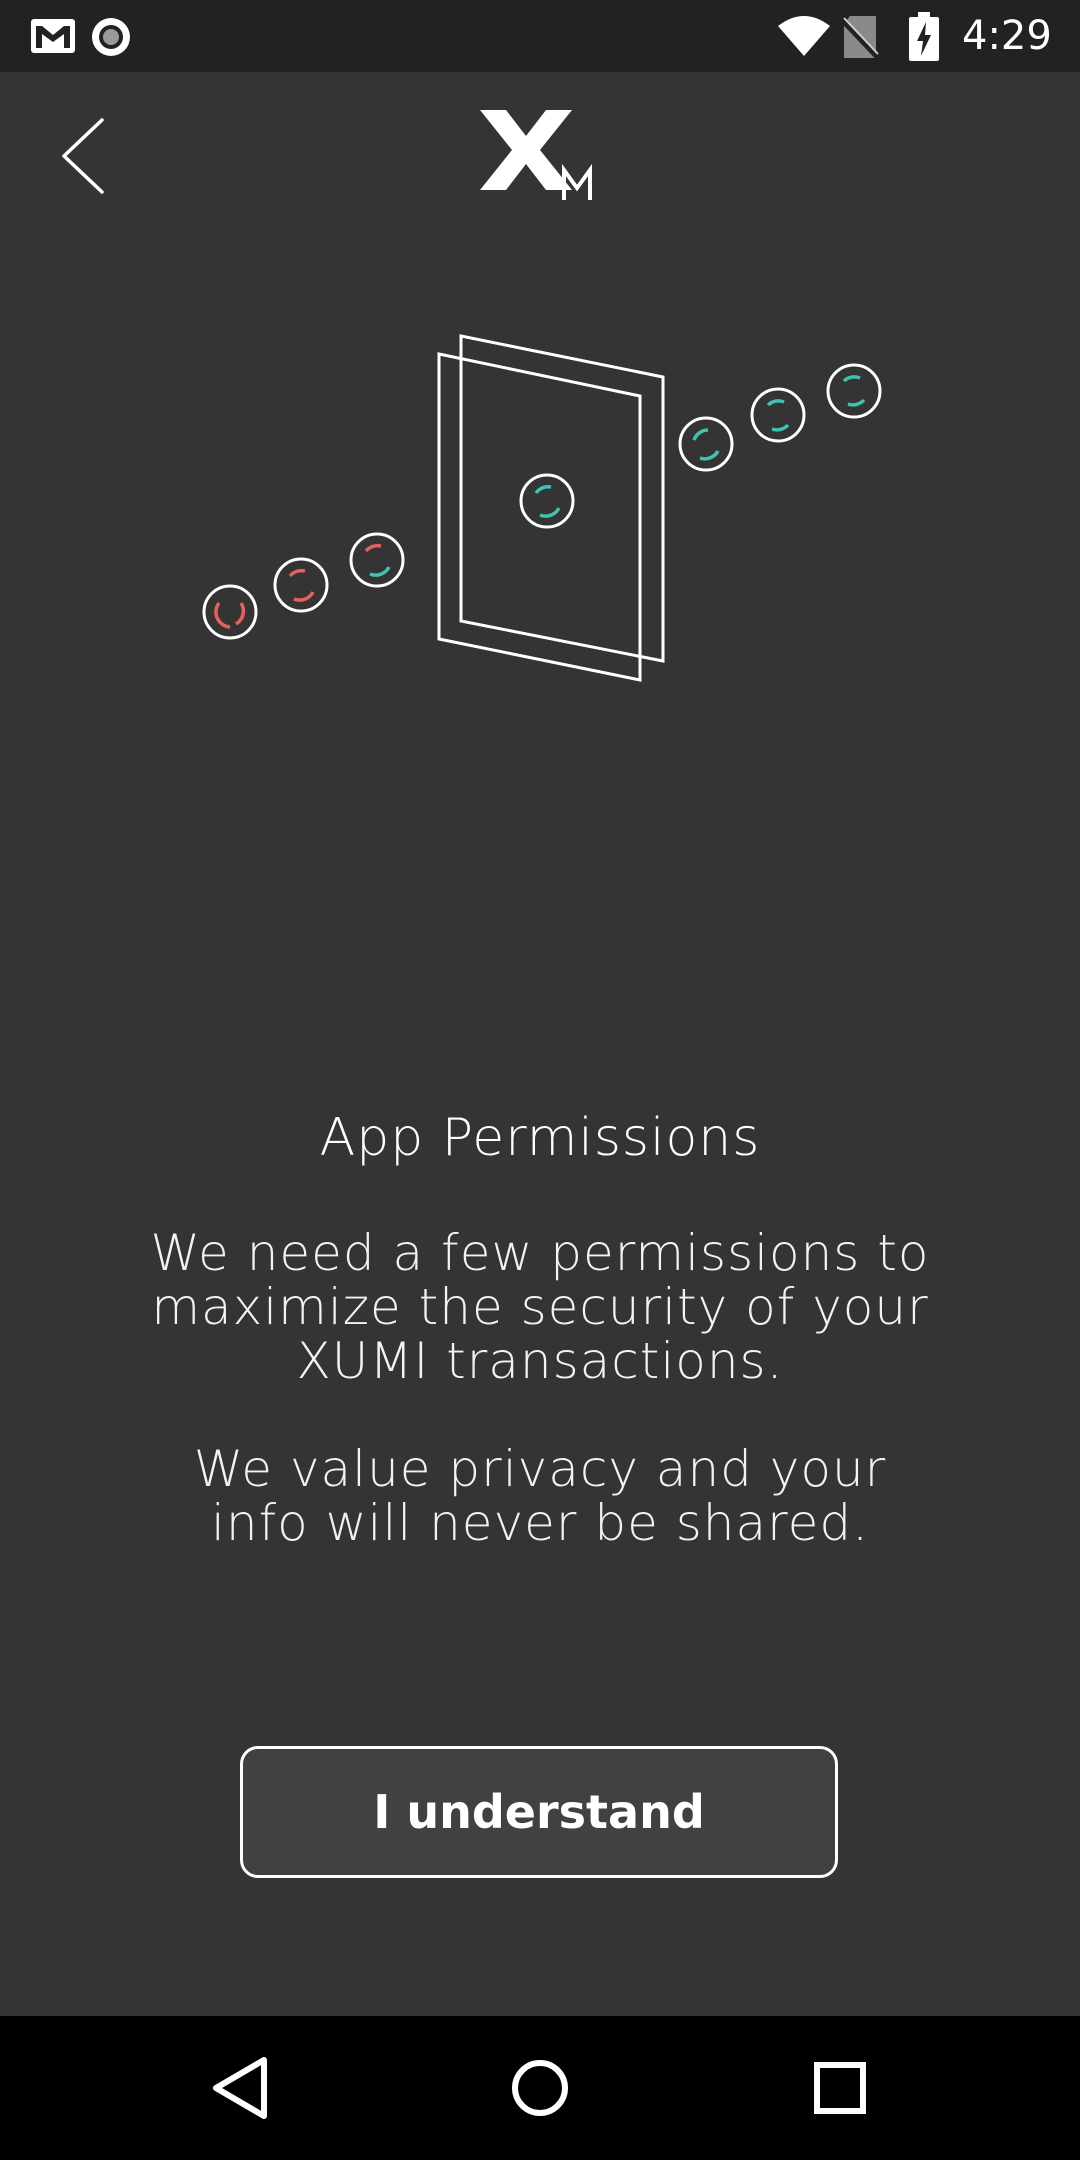 This screenshot has width=1080, height=2160. Describe the element at coordinates (860, 38) in the screenshot. I see `no-sim-icon` at that location.